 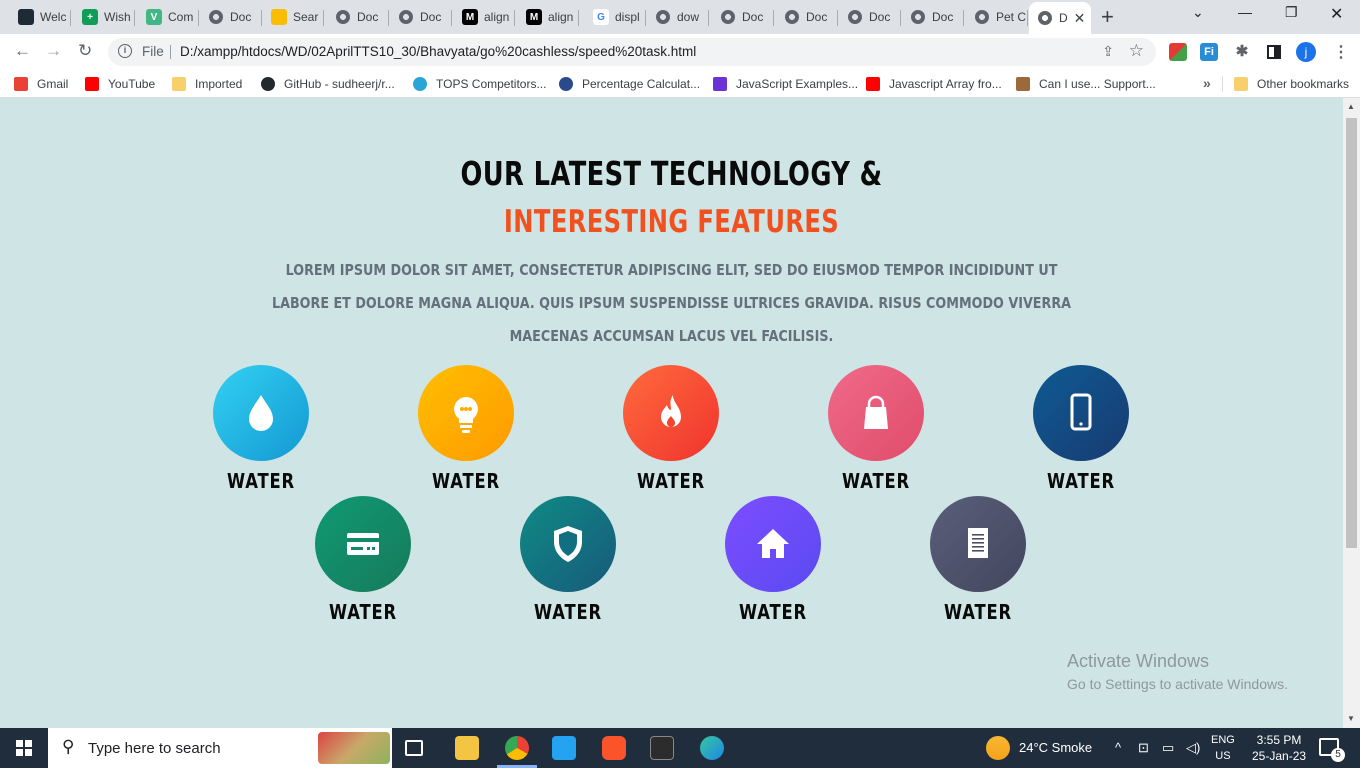 I want to click on extension-tools-icon, so click(x=1178, y=52).